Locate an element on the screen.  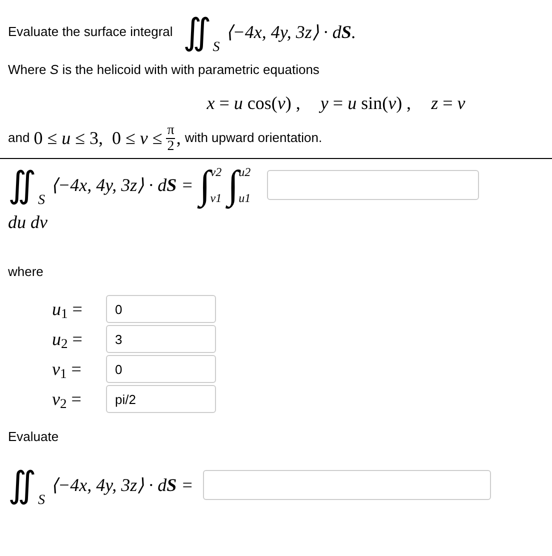
fraction-denominator: 2 is located at coordinates (170, 146).